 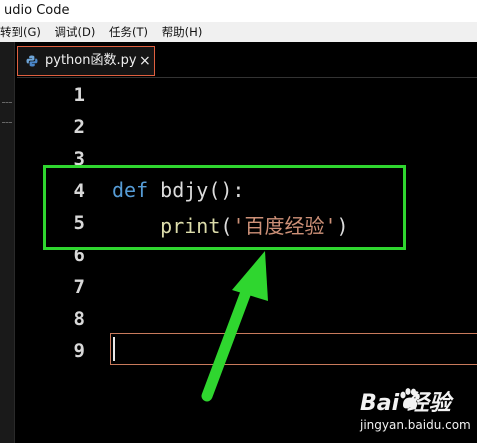 I want to click on annotation-arrow, so click(x=234, y=326).